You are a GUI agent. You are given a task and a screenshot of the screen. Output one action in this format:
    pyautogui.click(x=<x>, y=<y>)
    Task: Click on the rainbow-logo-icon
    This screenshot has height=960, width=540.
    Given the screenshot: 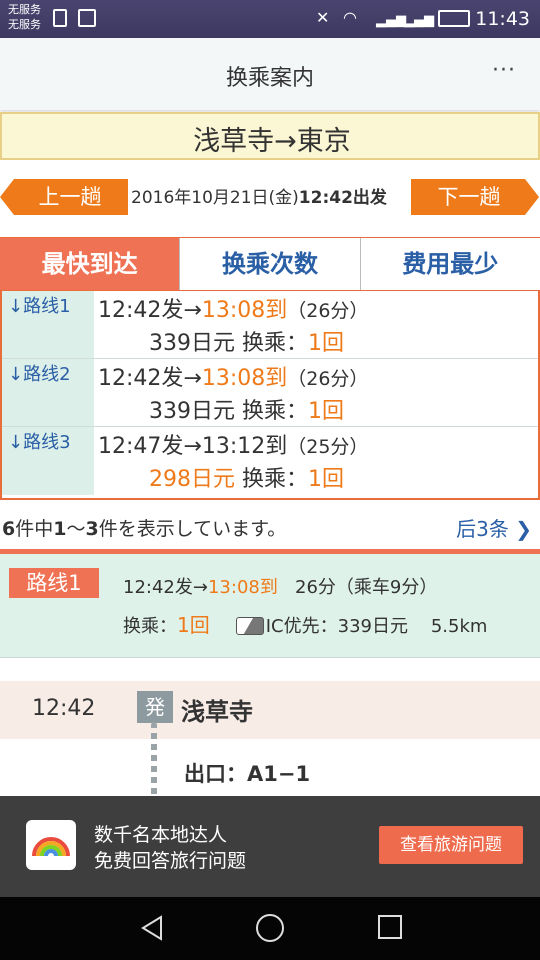 What is the action you would take?
    pyautogui.click(x=51, y=845)
    